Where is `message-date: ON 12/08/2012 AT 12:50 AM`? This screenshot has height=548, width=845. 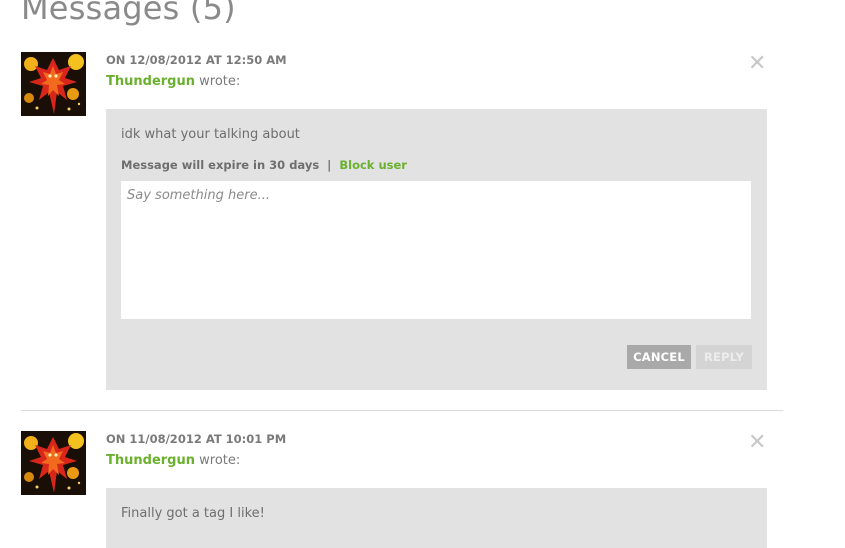 message-date: ON 12/08/2012 AT 12:50 AM is located at coordinates (196, 60).